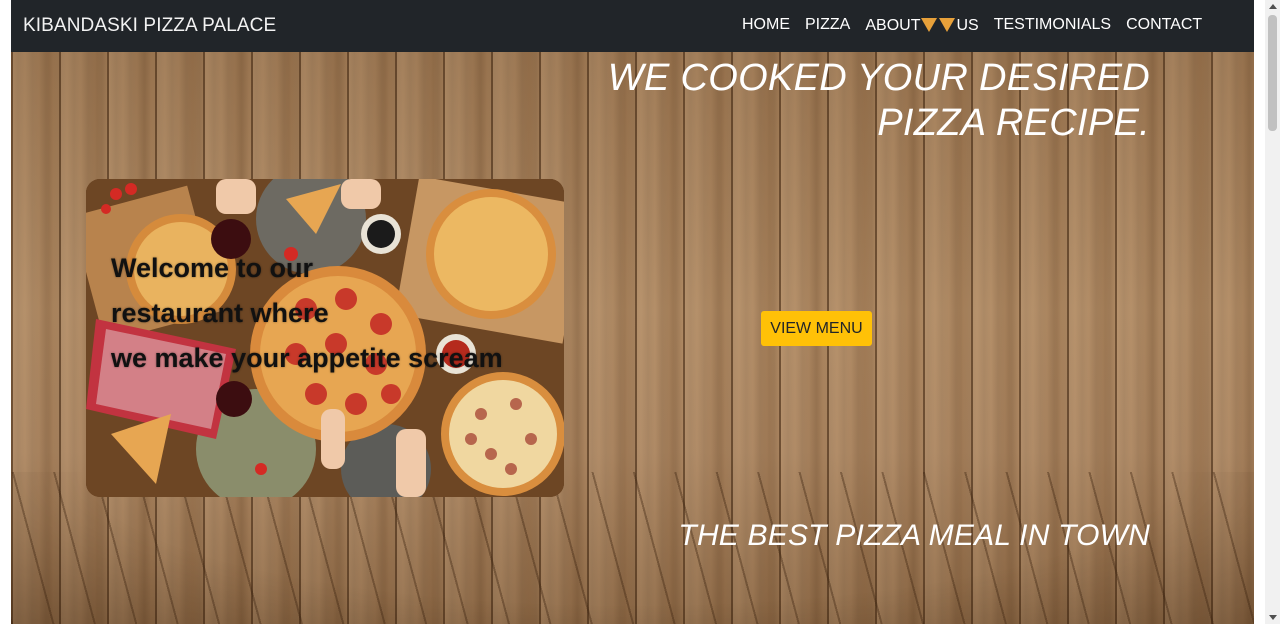  I want to click on nav-links: HOME PIZZA ABOUT US TESTIMONIALS CONTACT, so click(972, 25).